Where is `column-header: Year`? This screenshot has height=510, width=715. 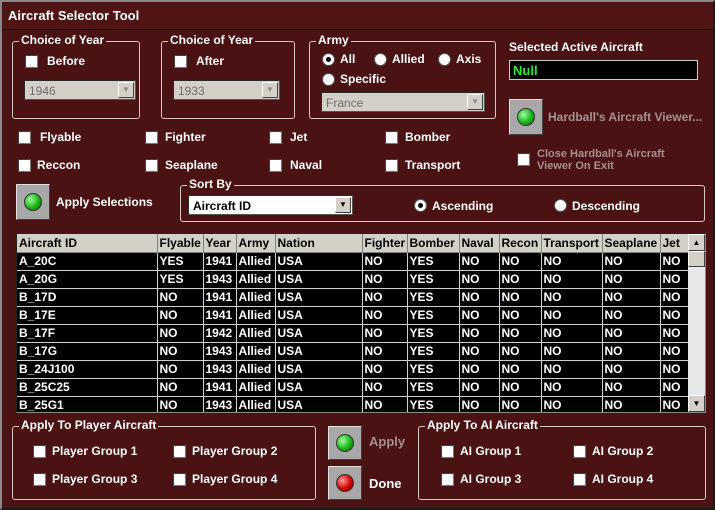
column-header: Year is located at coordinates (220, 243).